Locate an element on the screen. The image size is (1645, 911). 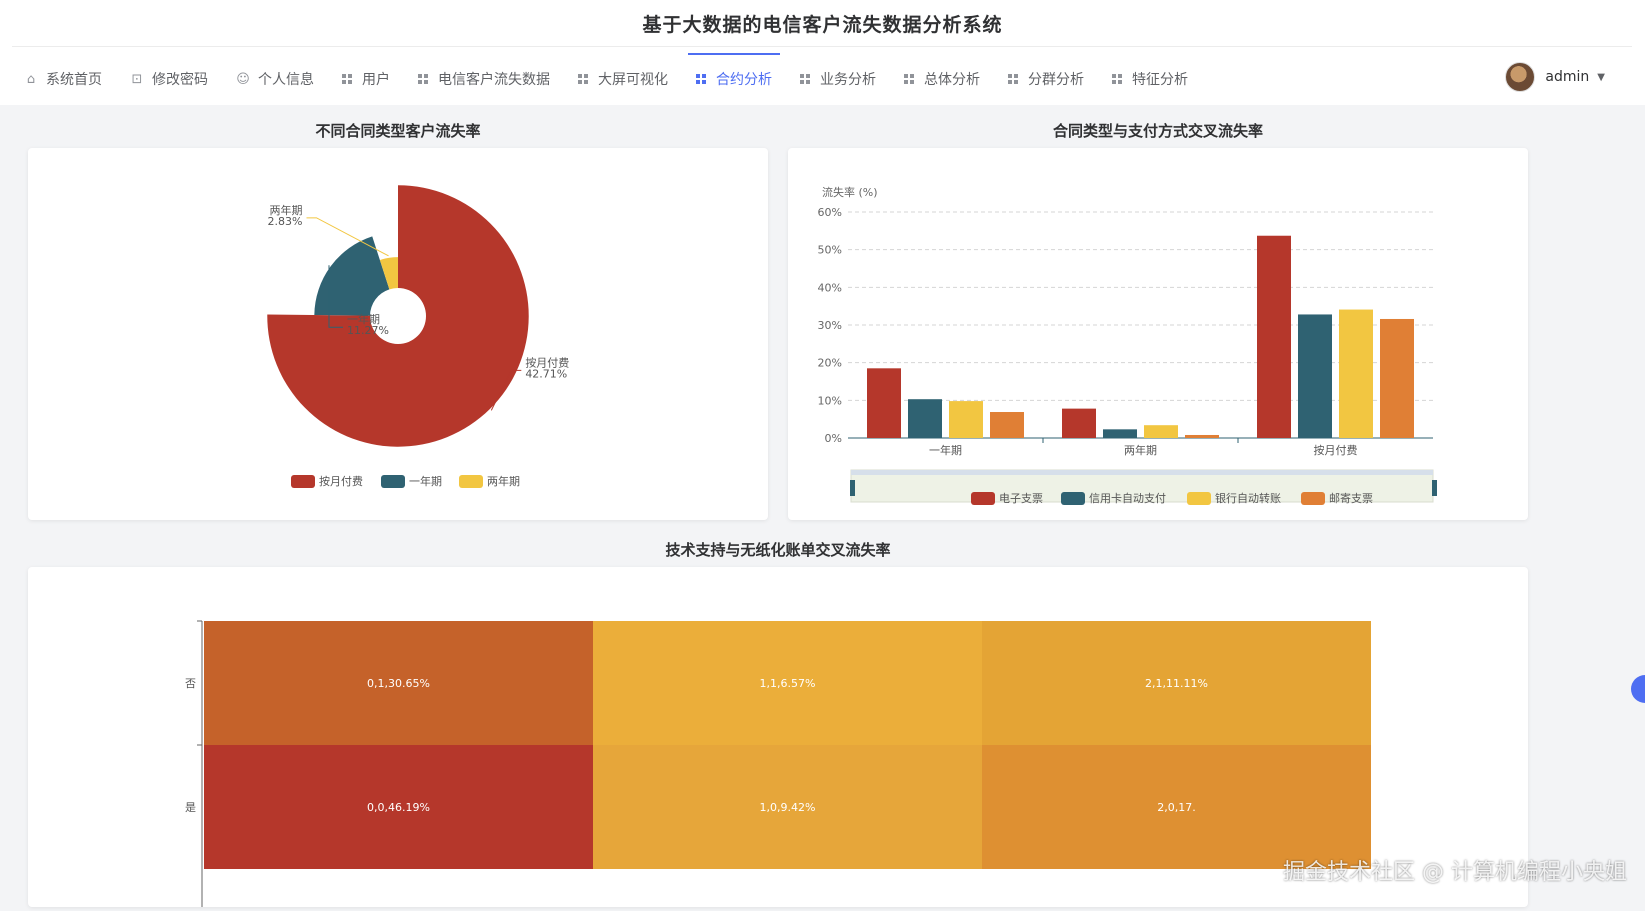
nav-item-0: ⌂ 系统首页 is located at coordinates (63, 79).